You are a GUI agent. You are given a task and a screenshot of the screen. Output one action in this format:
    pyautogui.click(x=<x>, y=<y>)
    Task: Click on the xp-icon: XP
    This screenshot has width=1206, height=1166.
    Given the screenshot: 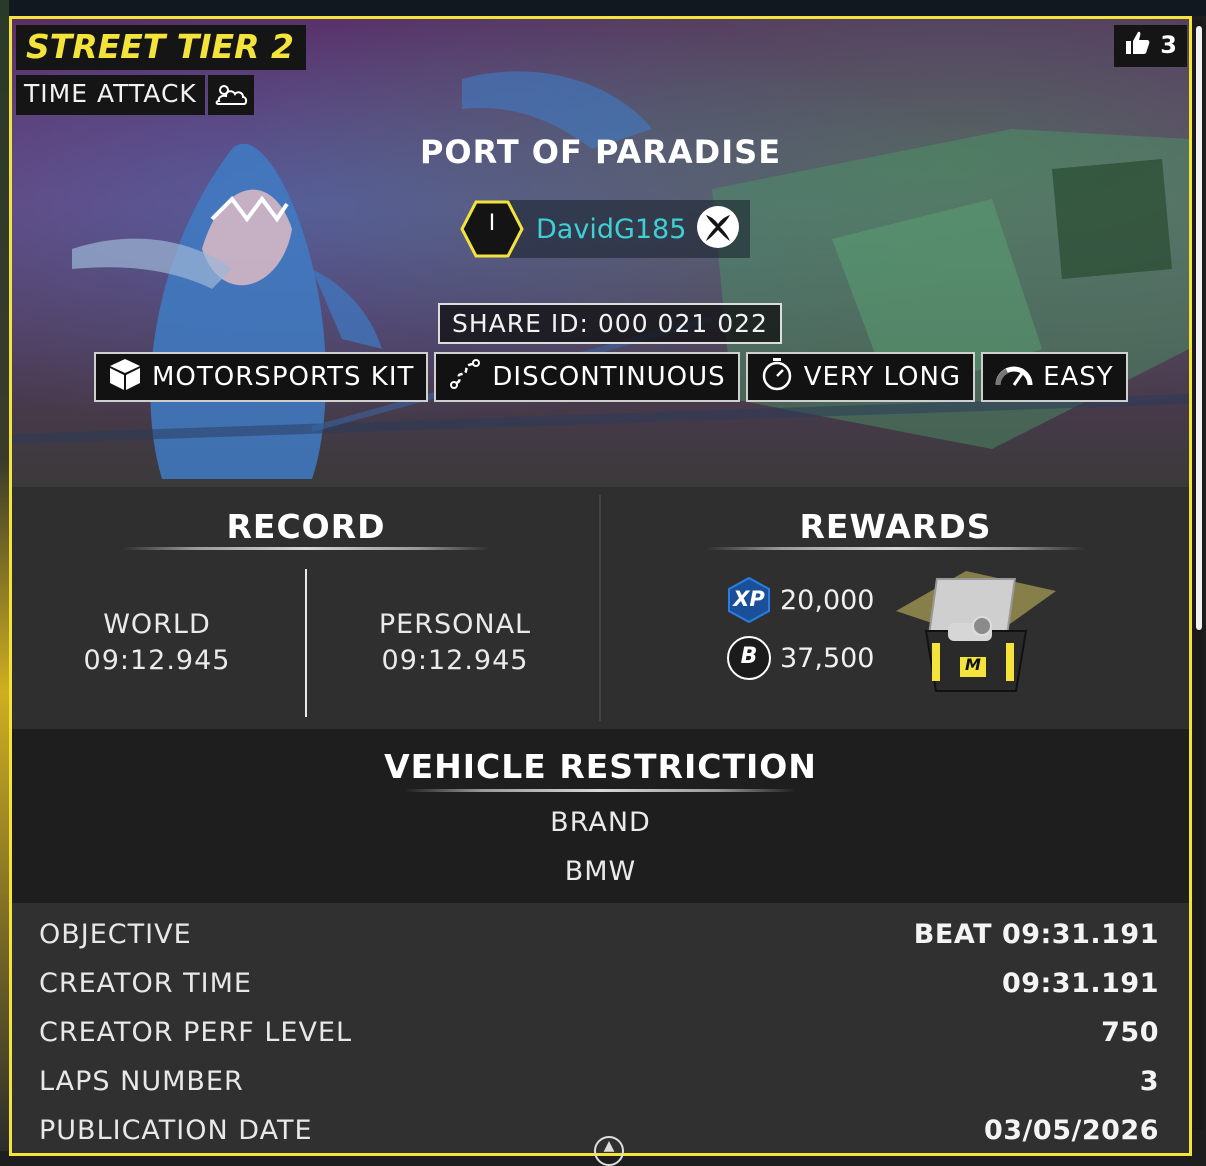 What is the action you would take?
    pyautogui.click(x=749, y=600)
    